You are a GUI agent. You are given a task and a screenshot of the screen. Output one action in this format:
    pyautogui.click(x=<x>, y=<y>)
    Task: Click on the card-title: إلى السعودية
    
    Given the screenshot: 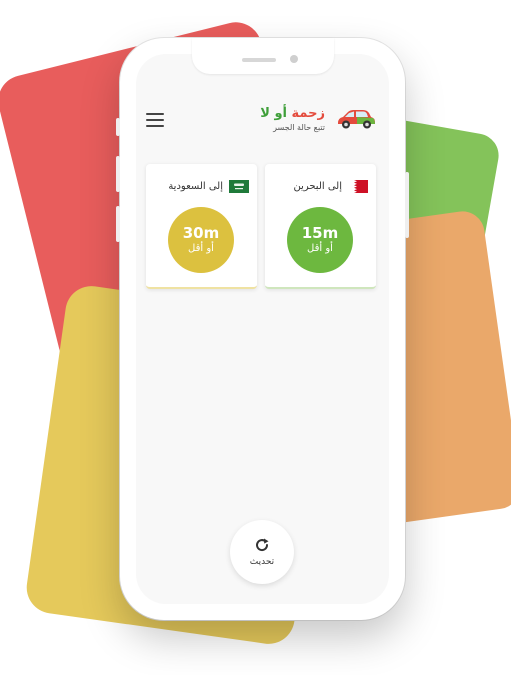 What is the action you would take?
    pyautogui.click(x=195, y=186)
    